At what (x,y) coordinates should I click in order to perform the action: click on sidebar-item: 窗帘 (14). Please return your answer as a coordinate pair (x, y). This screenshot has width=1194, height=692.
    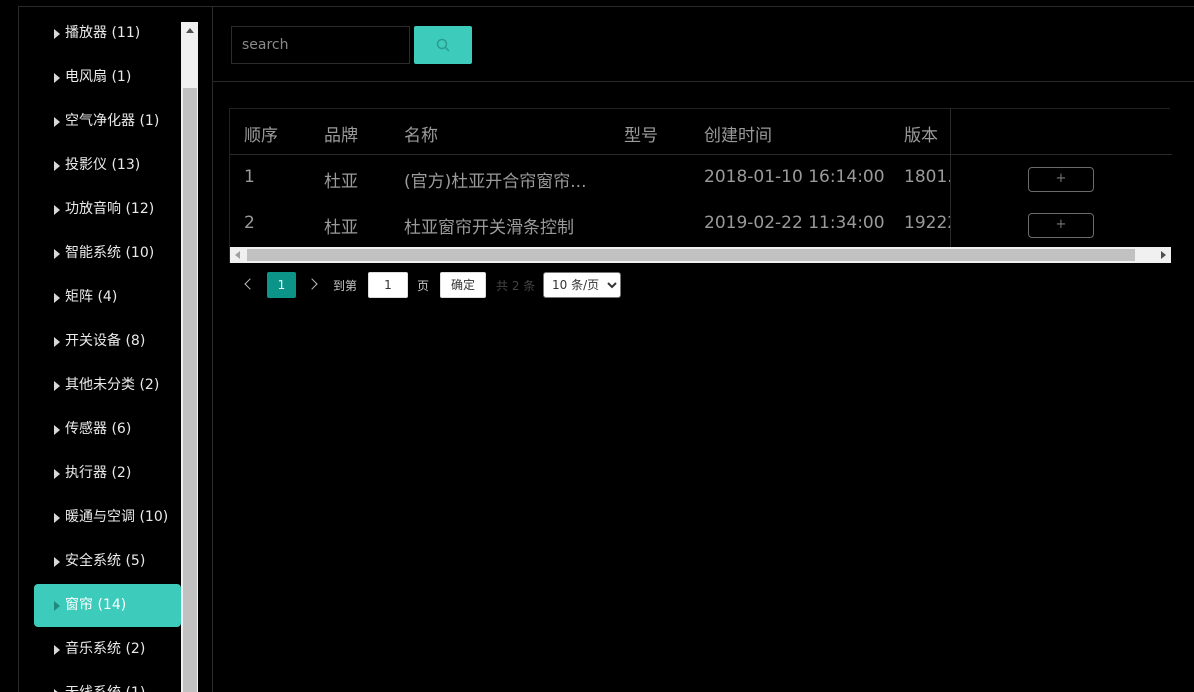
    Looking at the image, I should click on (107, 605).